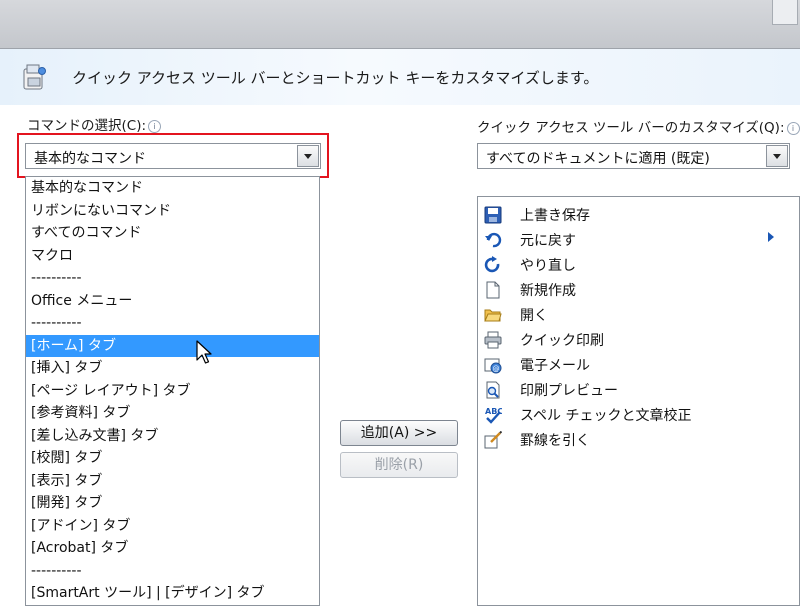 This screenshot has height=606, width=800. I want to click on qat-item-label: 上書き保存, so click(555, 216).